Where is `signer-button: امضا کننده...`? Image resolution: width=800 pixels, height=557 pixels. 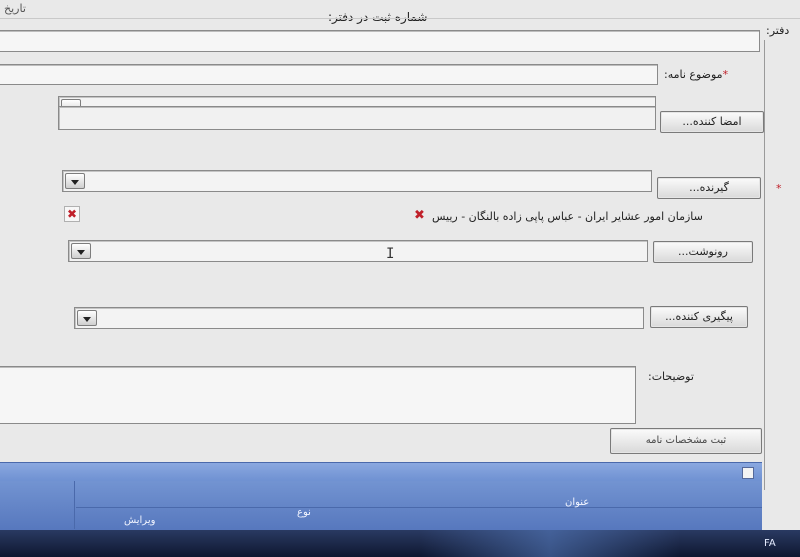 signer-button: امضا کننده... is located at coordinates (712, 122).